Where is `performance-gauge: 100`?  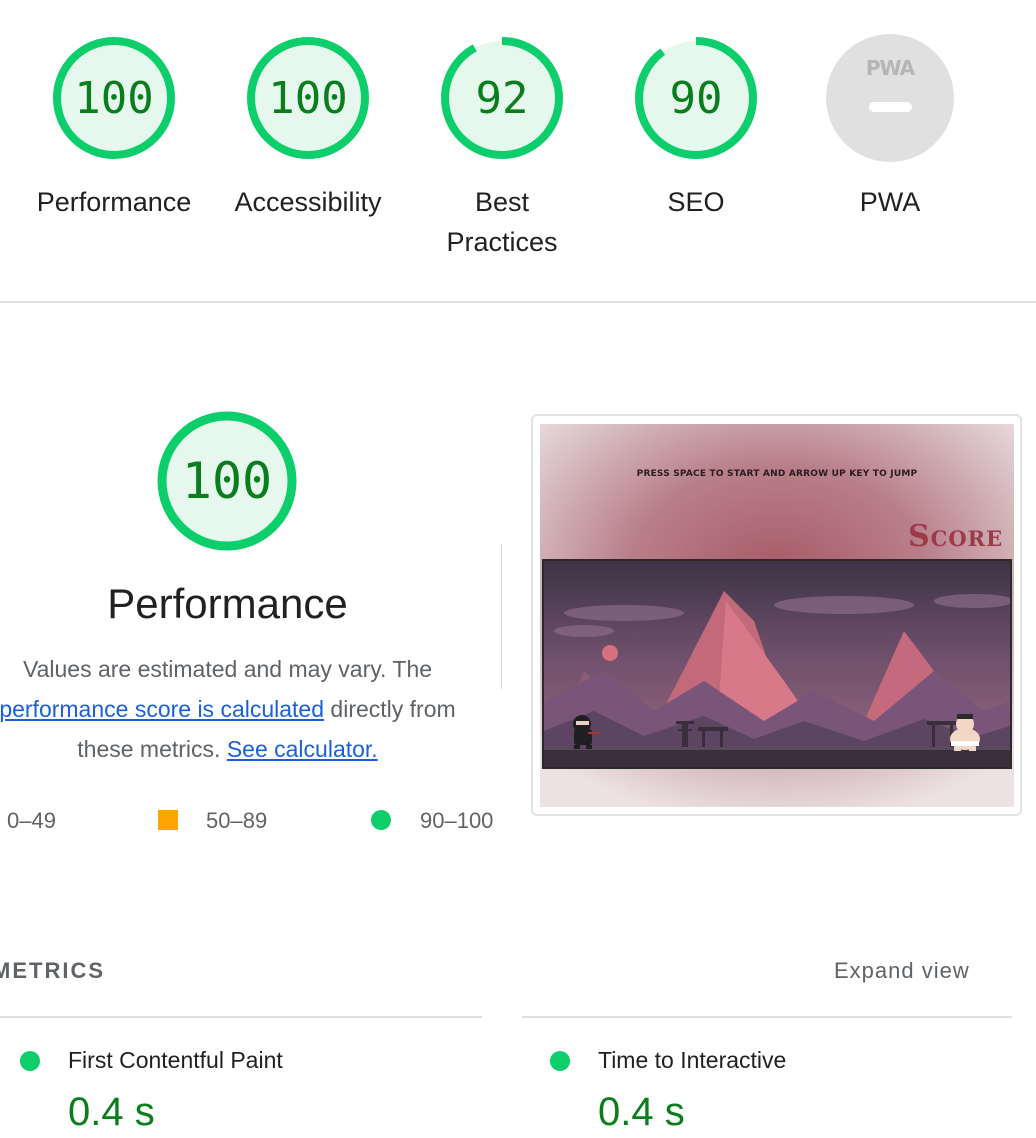
performance-gauge: 100 is located at coordinates (227, 481).